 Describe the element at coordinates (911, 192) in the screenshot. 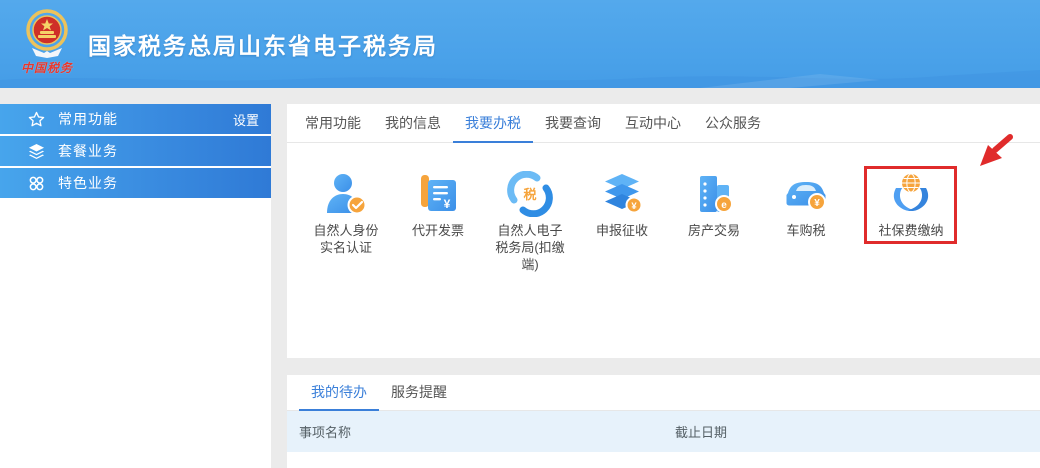

I see `hands-globe-icon` at that location.